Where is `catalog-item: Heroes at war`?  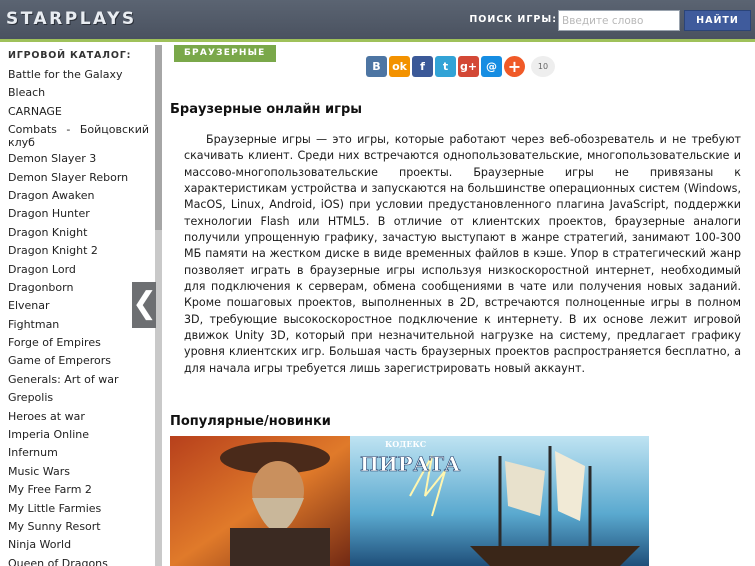 catalog-item: Heroes at war is located at coordinates (77, 416).